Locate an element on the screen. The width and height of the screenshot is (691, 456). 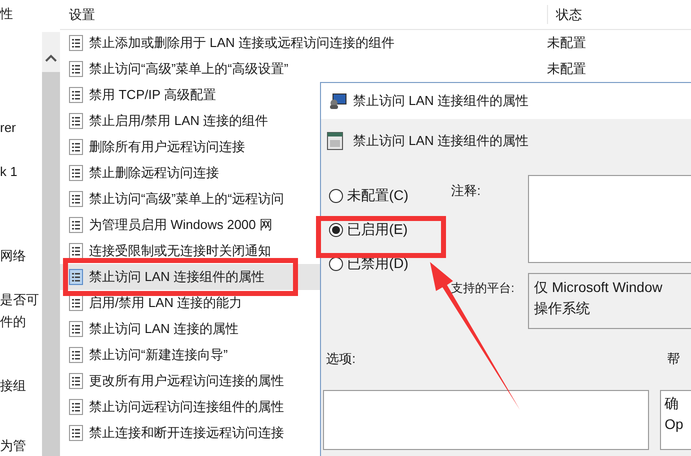
policy-name: 禁止连接和断开连接远程访问连接 is located at coordinates (186, 433).